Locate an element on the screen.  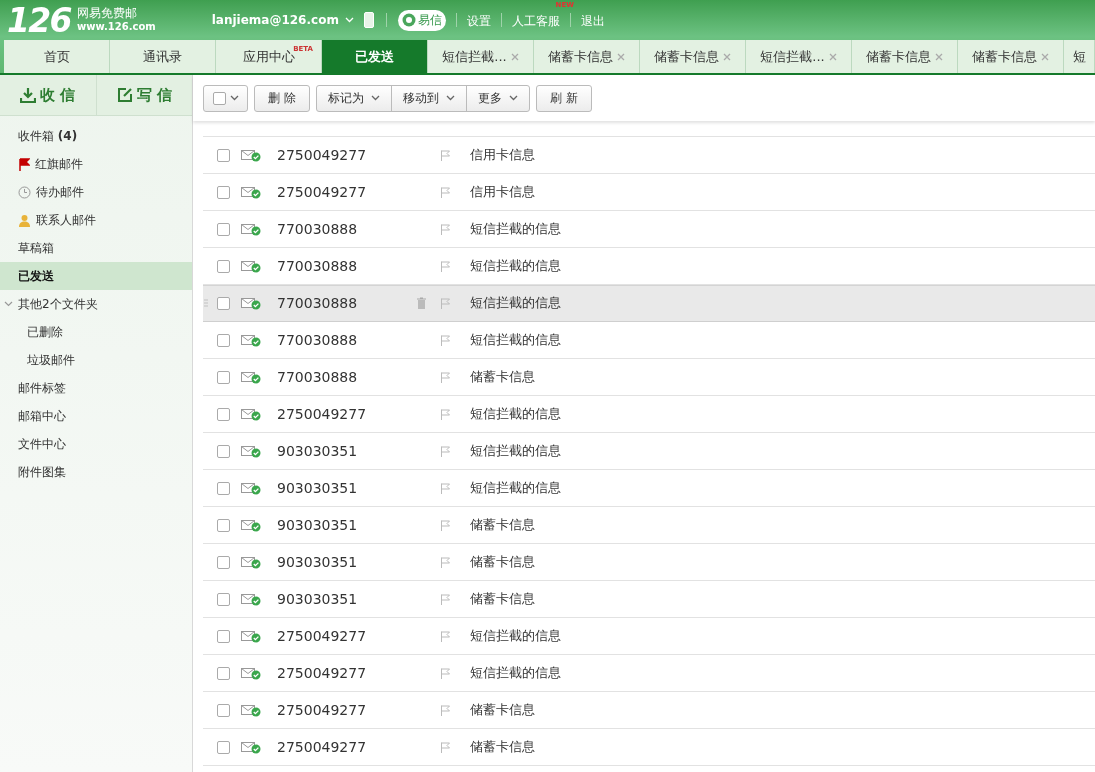
folder-item: 垃圾邮件 is located at coordinates (96, 360).